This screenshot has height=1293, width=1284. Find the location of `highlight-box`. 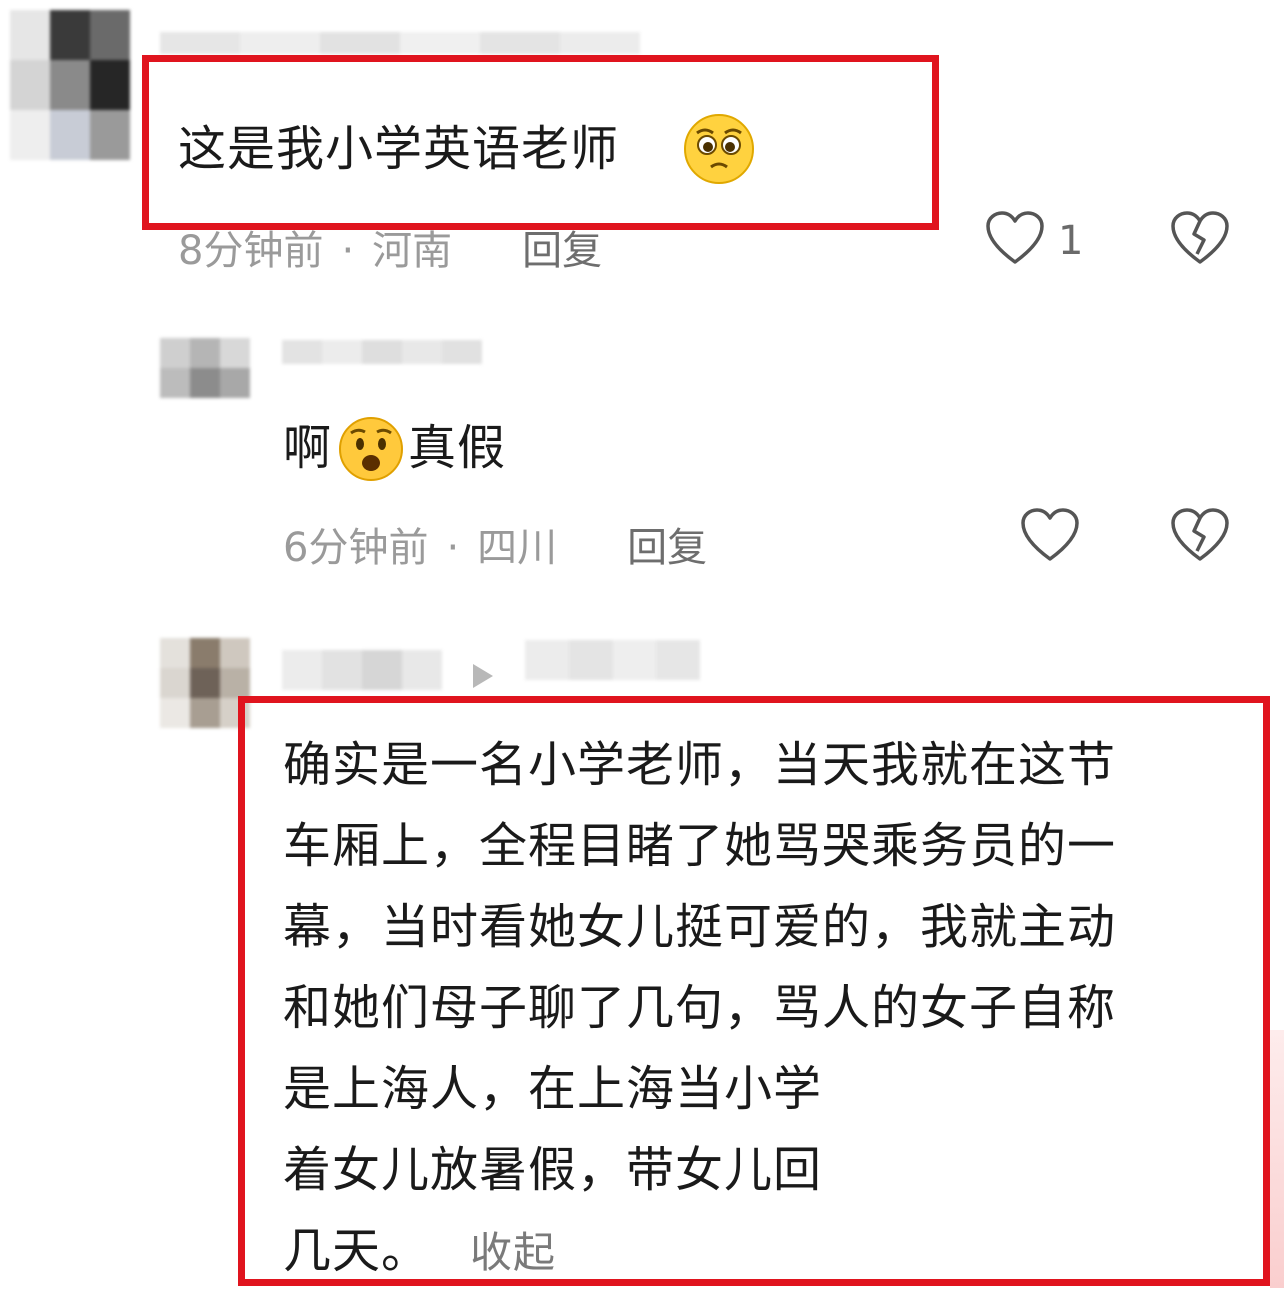

highlight-box is located at coordinates (540, 142).